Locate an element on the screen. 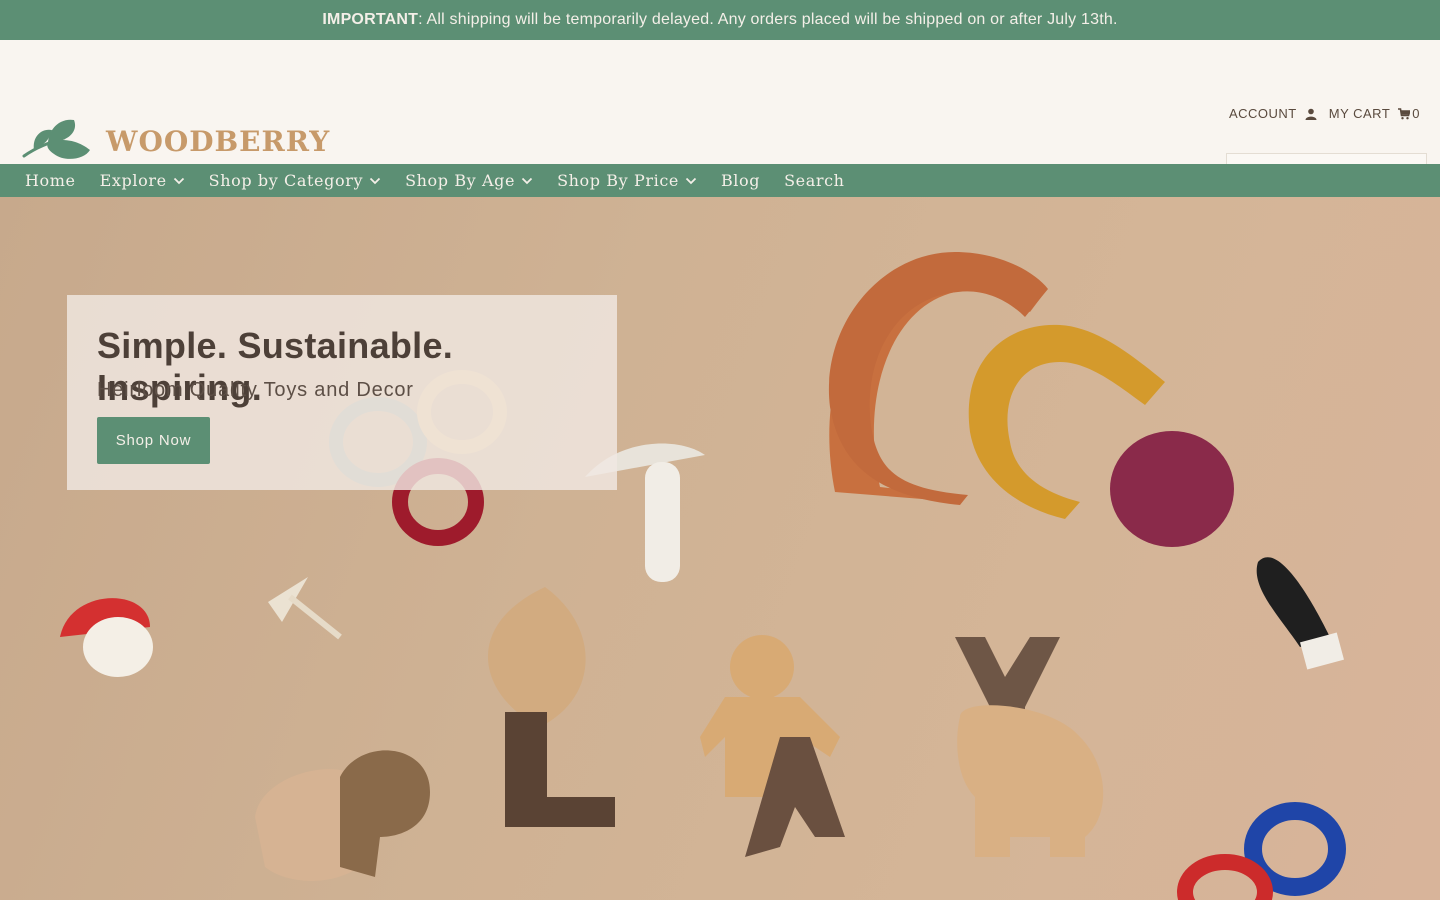 The image size is (1440, 900). utility-links: ACCOUNT MY CART 0 is located at coordinates (1324, 113).